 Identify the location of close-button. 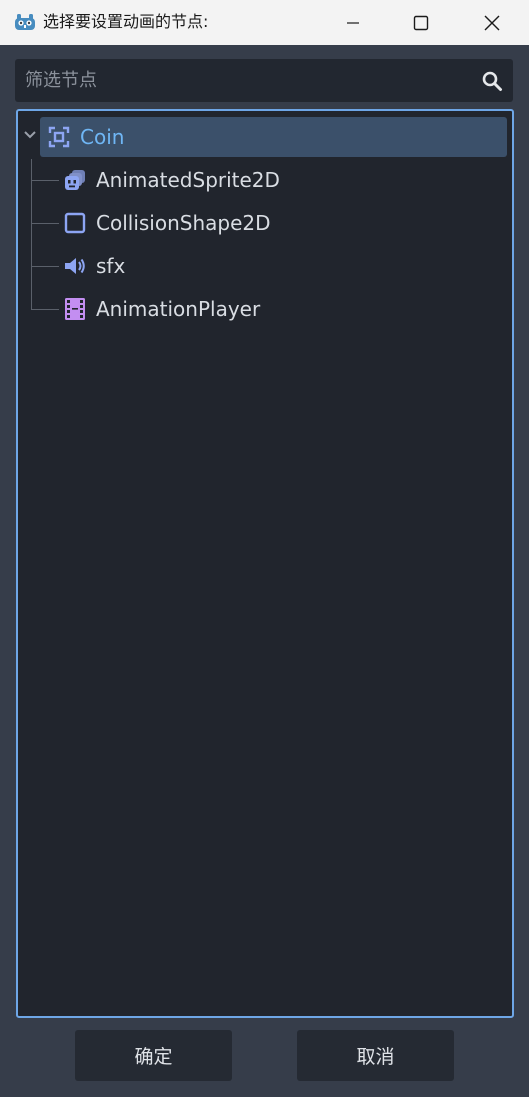
(492, 22).